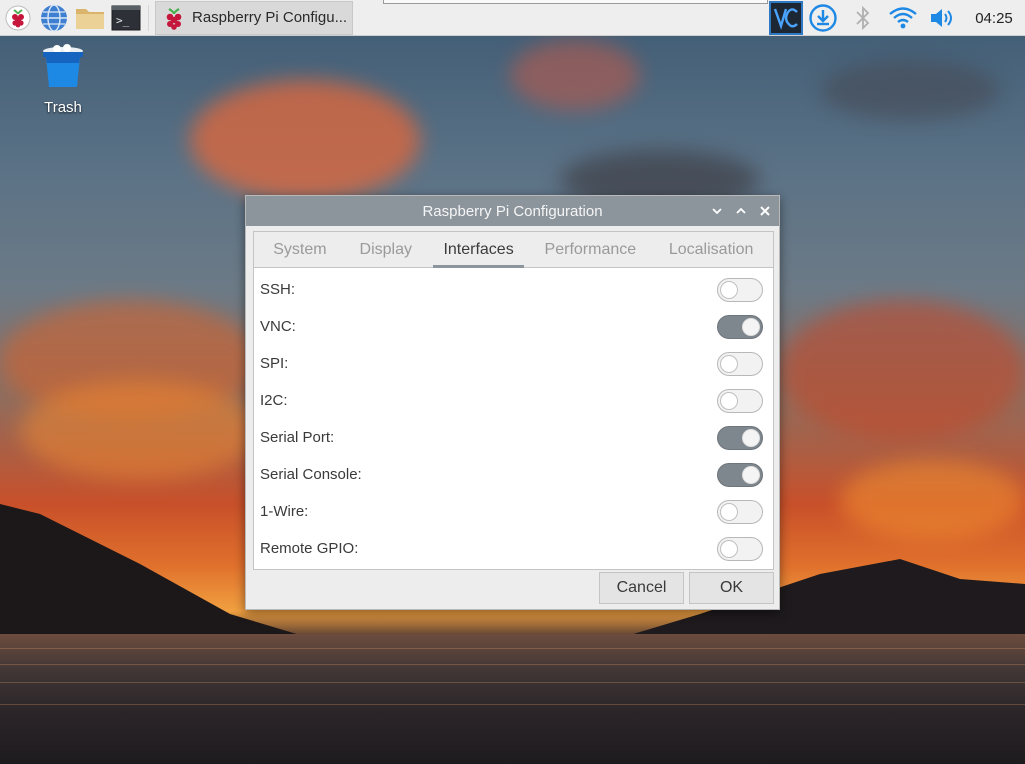 The height and width of the screenshot is (764, 1025). I want to click on row-label: I2C:, so click(274, 400).